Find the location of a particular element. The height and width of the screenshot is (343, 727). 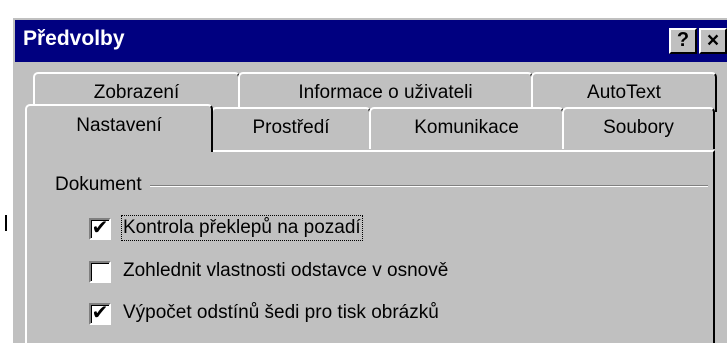

tab-prostredi: Prostředí is located at coordinates (291, 128).